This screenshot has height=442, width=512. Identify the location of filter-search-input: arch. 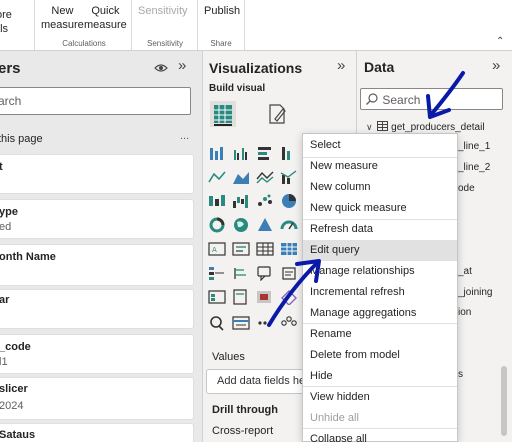
(95, 101).